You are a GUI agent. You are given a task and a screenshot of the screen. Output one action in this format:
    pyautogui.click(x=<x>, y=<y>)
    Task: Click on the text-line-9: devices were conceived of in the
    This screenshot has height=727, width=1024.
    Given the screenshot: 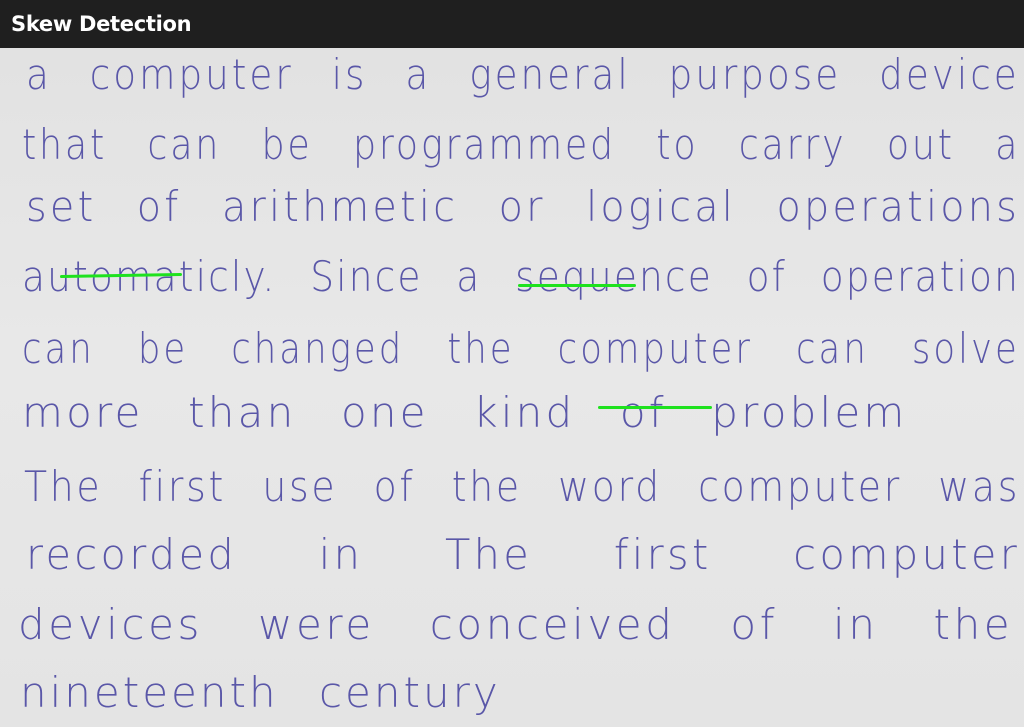 What is the action you would take?
    pyautogui.click(x=516, y=624)
    